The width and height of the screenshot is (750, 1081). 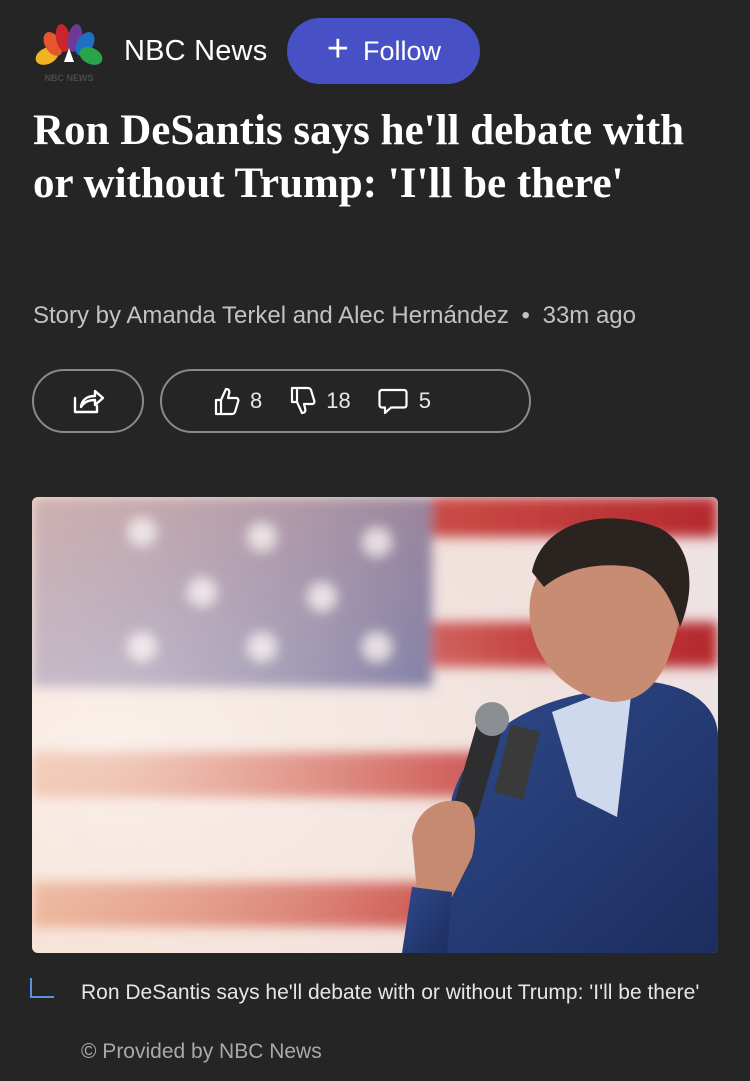 What do you see at coordinates (42, 988) in the screenshot?
I see `caption-marker` at bounding box center [42, 988].